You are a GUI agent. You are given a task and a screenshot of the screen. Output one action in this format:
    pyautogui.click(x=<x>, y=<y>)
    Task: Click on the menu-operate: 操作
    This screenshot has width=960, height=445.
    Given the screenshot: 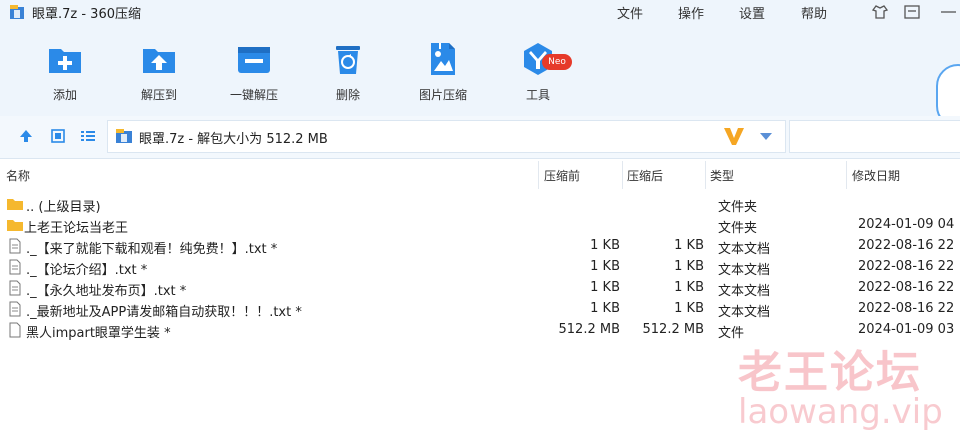 What is the action you would take?
    pyautogui.click(x=691, y=12)
    